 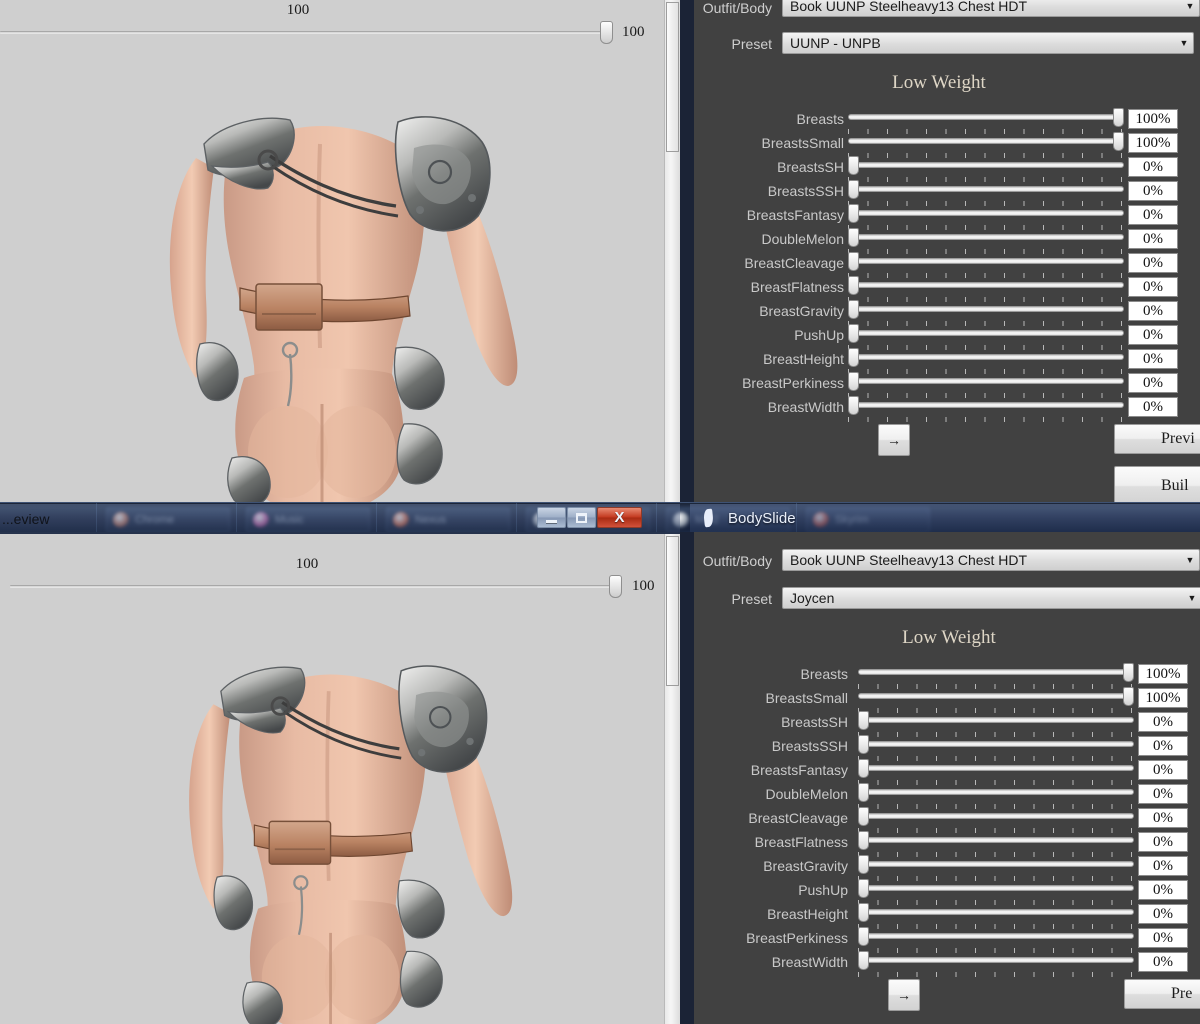 What do you see at coordinates (1157, 439) in the screenshot?
I see `preview-button-top: Previ` at bounding box center [1157, 439].